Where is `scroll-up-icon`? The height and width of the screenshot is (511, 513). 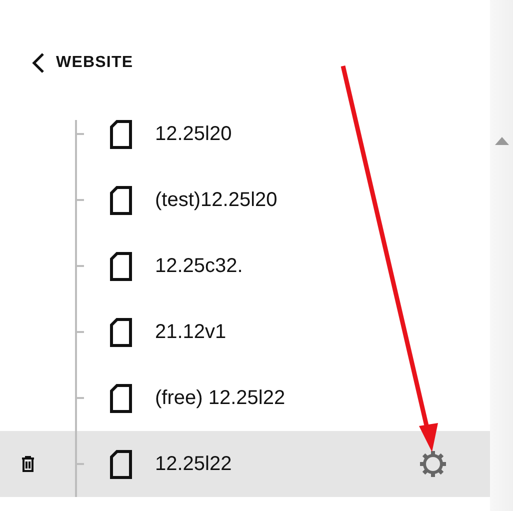 scroll-up-icon is located at coordinates (501, 141).